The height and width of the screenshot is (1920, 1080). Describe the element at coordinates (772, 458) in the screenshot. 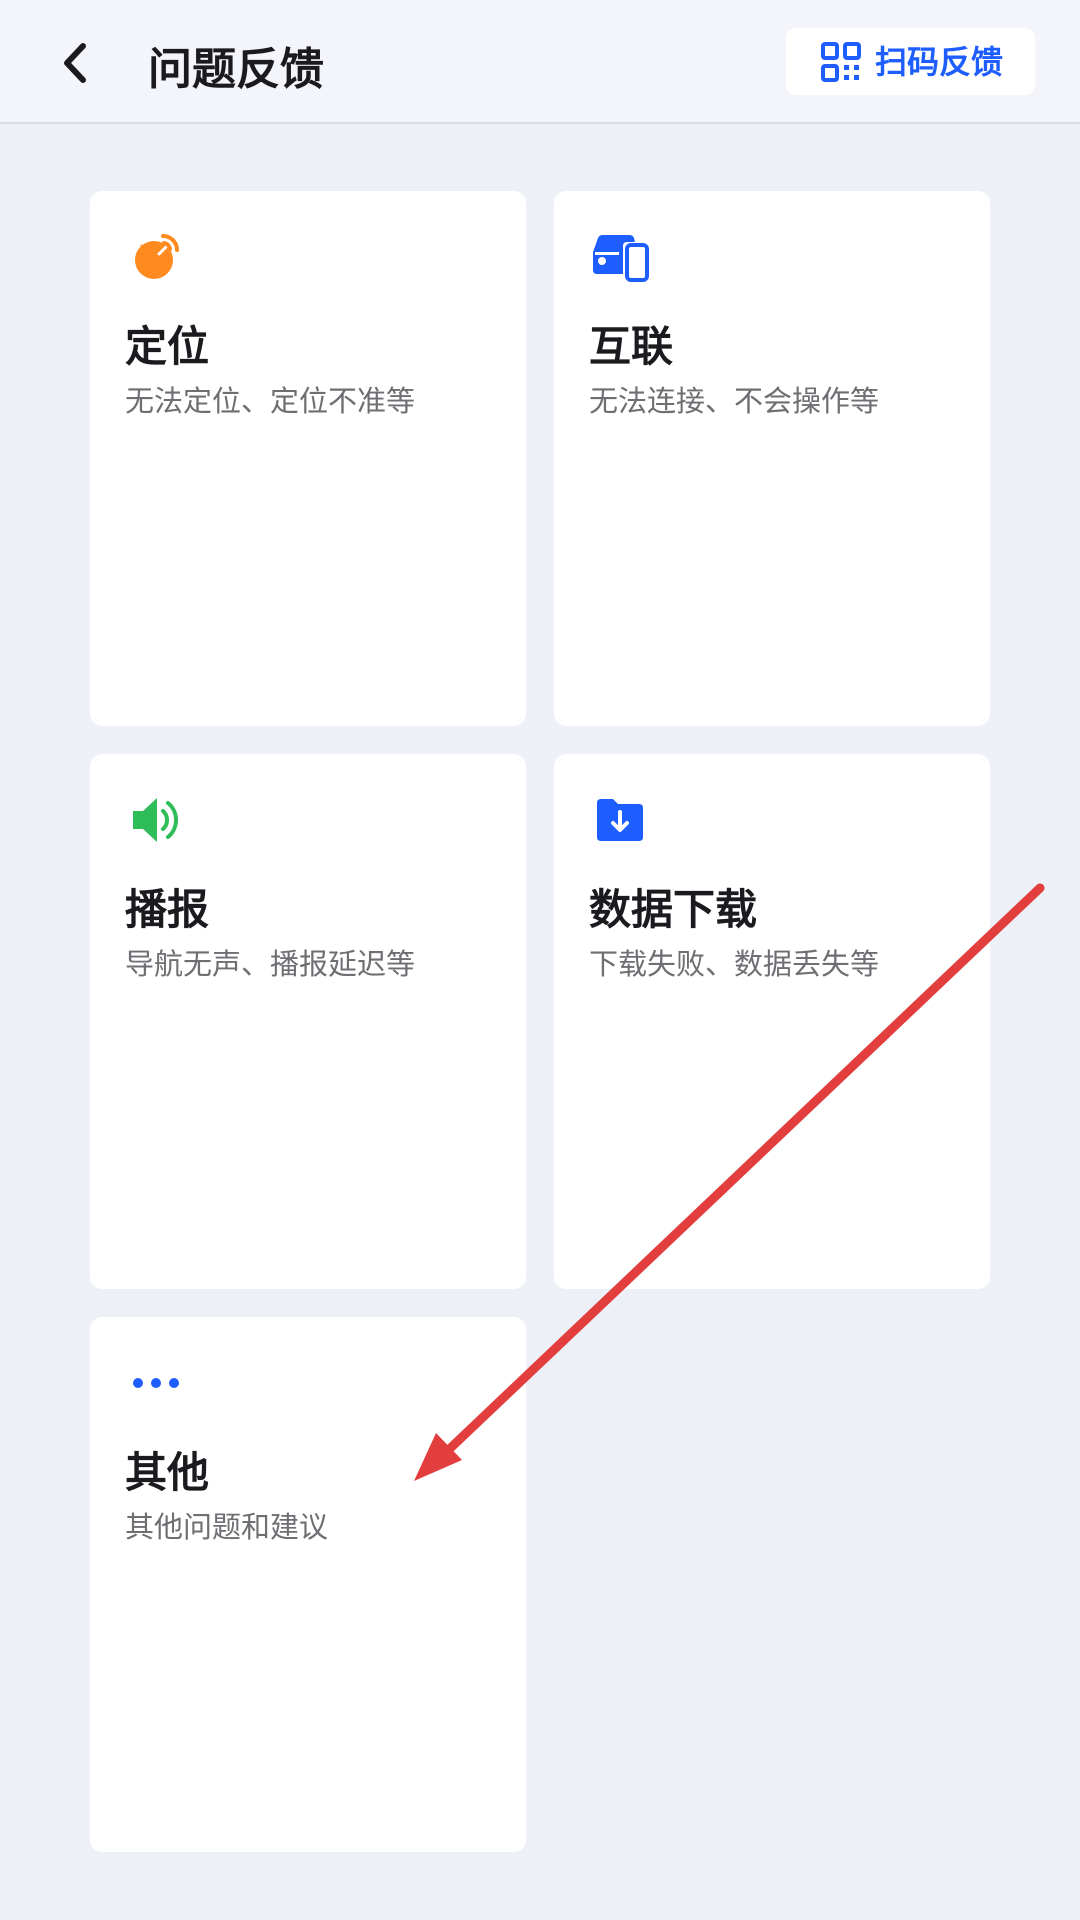

I see `category-card-connection: 互联 无法连接、不会操作等` at that location.